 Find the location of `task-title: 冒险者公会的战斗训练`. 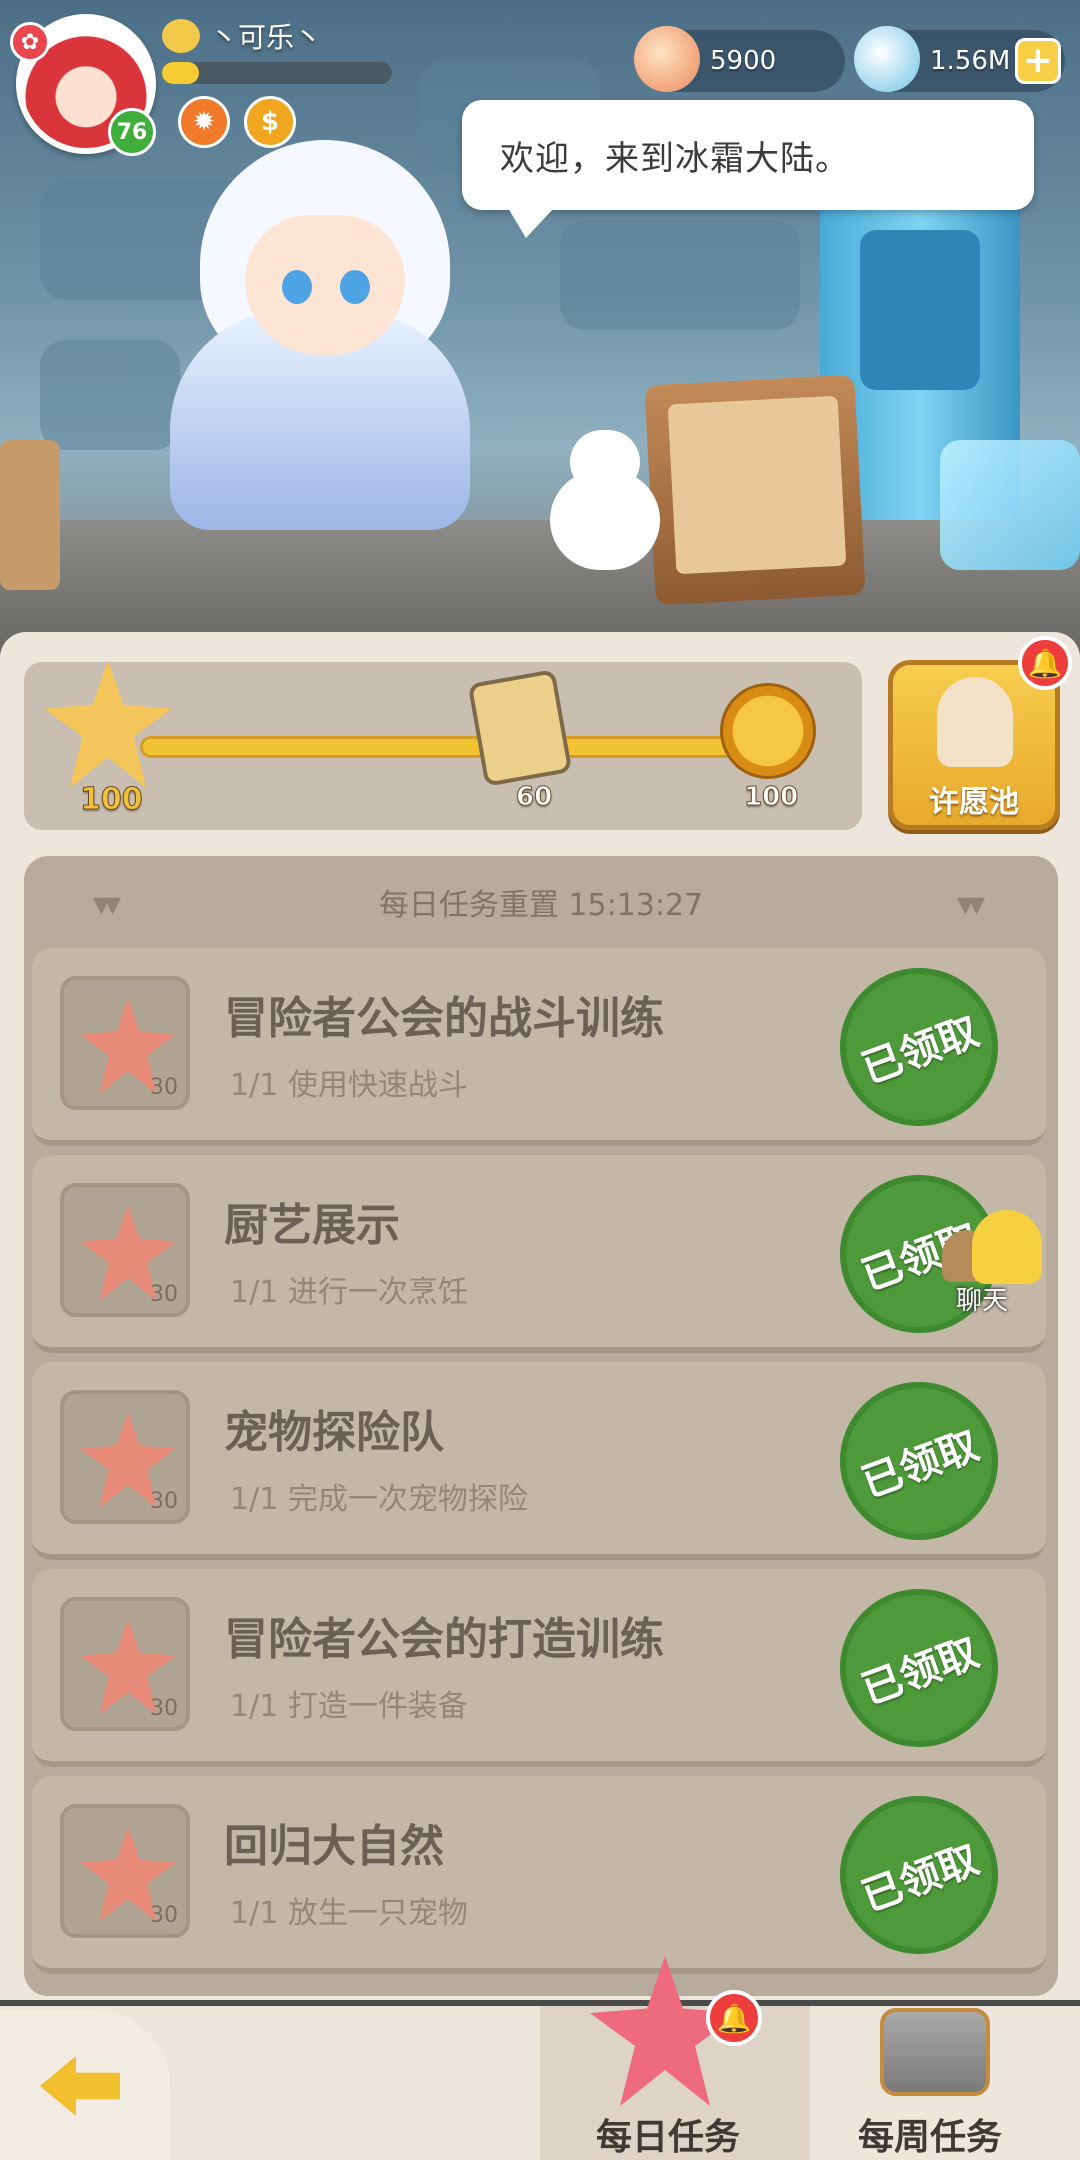

task-title: 冒险者公会的战斗训练 is located at coordinates (444, 1018).